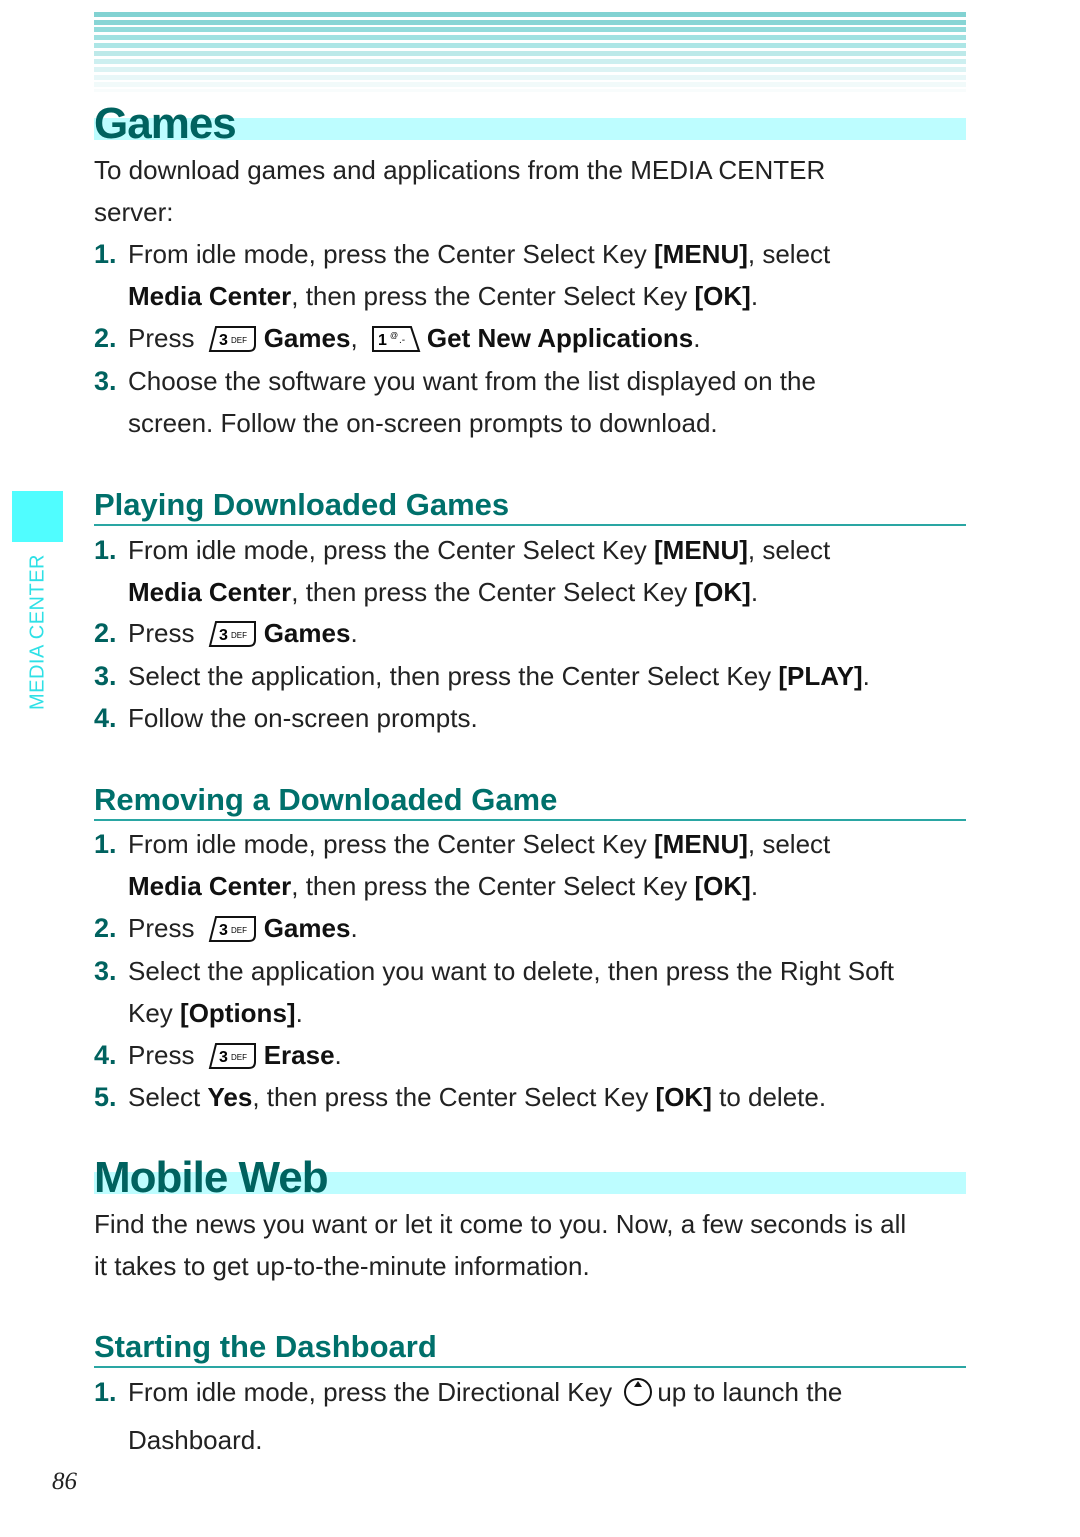 The height and width of the screenshot is (1537, 1080). What do you see at coordinates (638, 1398) in the screenshot?
I see `directional-key-up-icon` at bounding box center [638, 1398].